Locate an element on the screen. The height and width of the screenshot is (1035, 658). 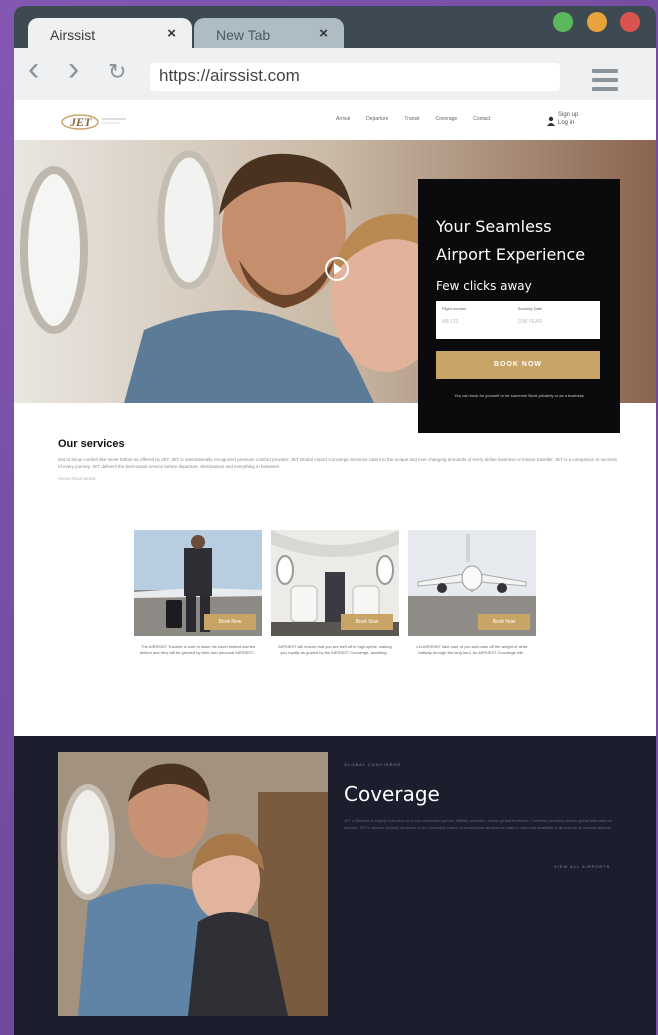
login-link: Log in is located at coordinates (568, 123).